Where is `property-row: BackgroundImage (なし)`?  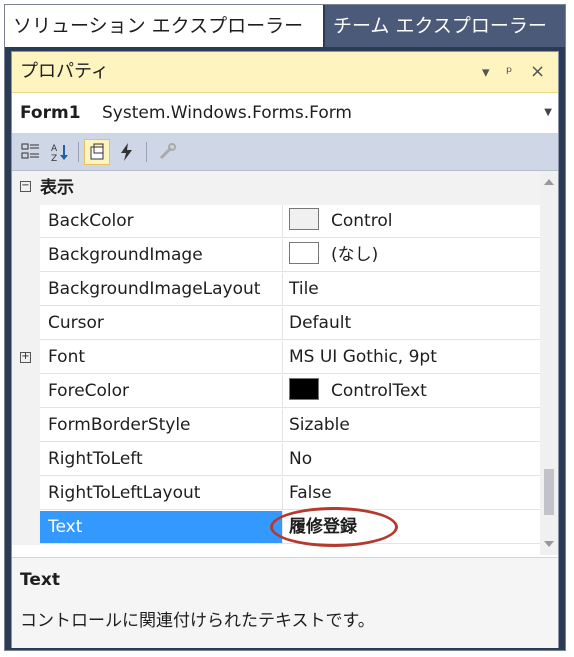 property-row: BackgroundImage (なし) is located at coordinates (276, 256).